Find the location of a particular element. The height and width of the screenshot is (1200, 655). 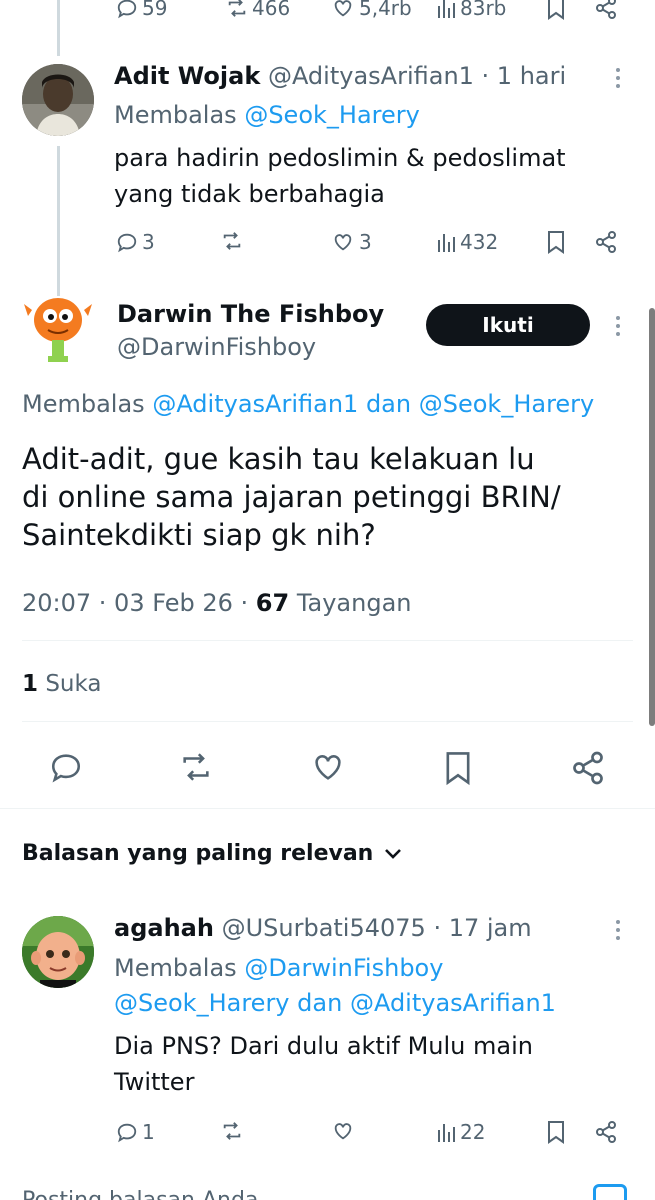

timestamp: 20:07 · 03 Feb 26 · is located at coordinates (139, 603).